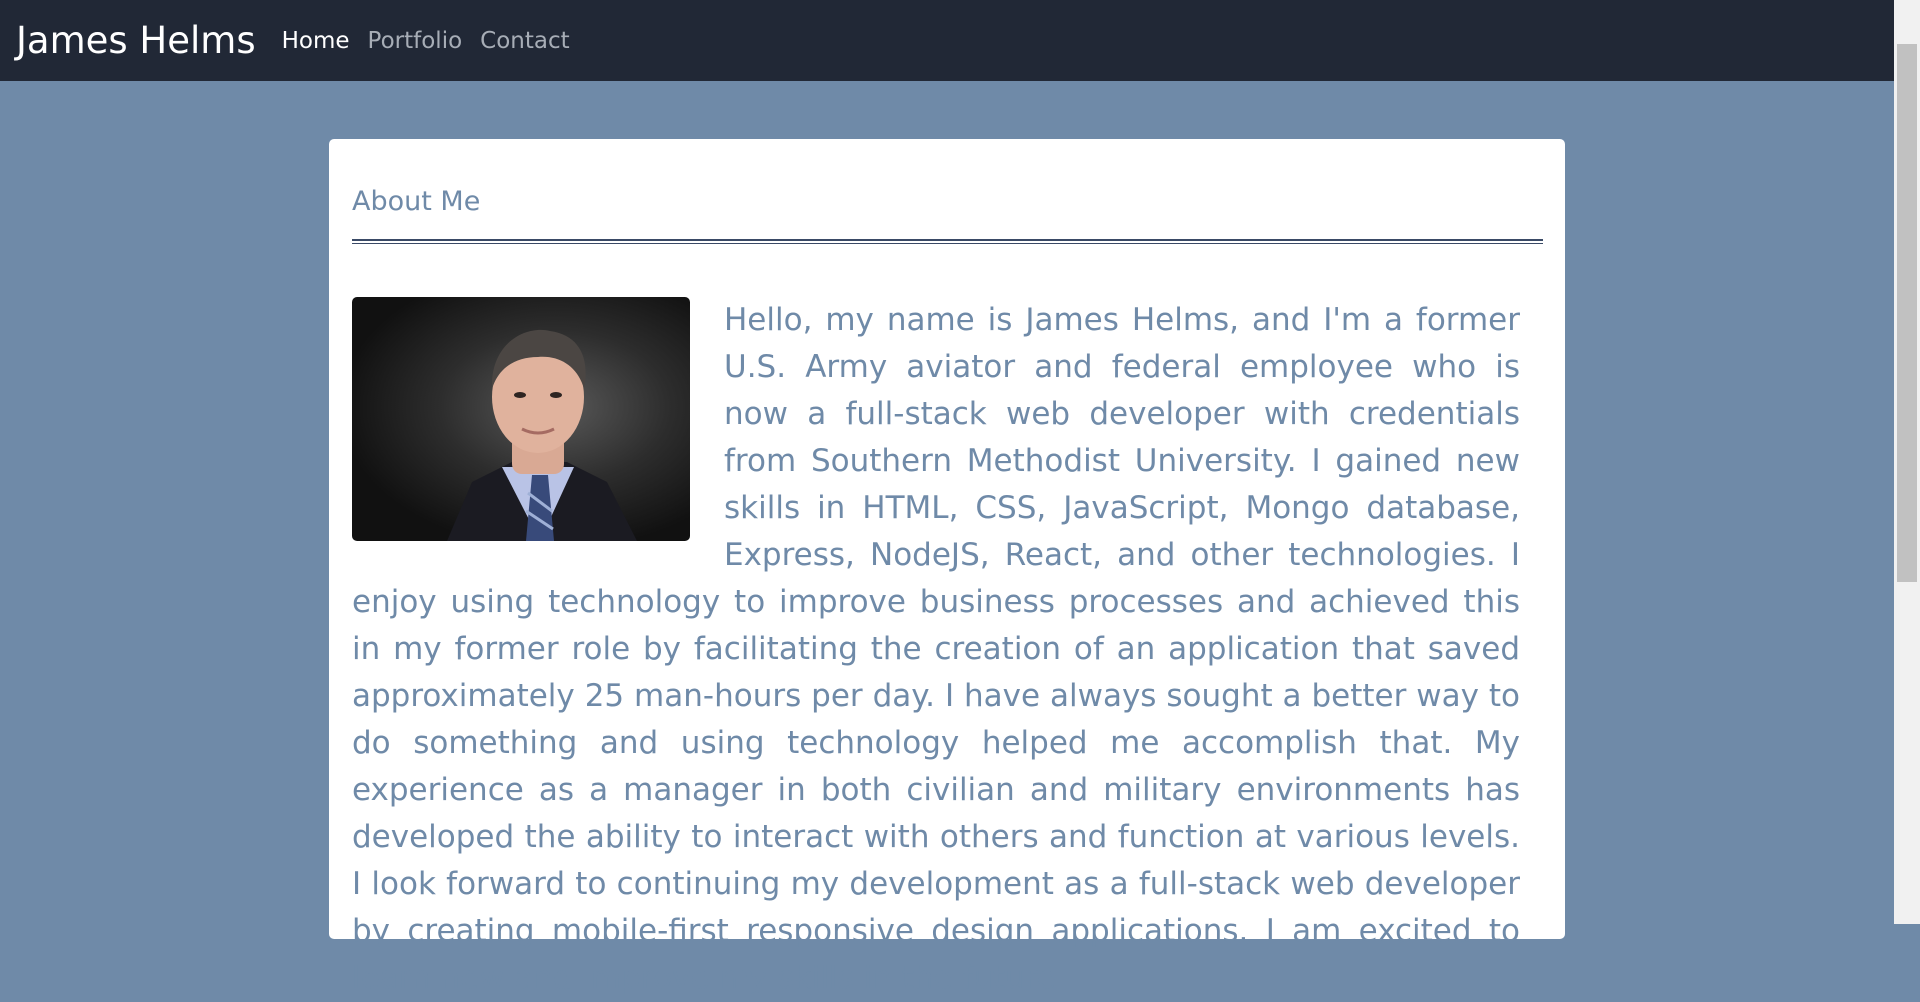  What do you see at coordinates (316, 41) in the screenshot?
I see `nav-link-home: Home` at bounding box center [316, 41].